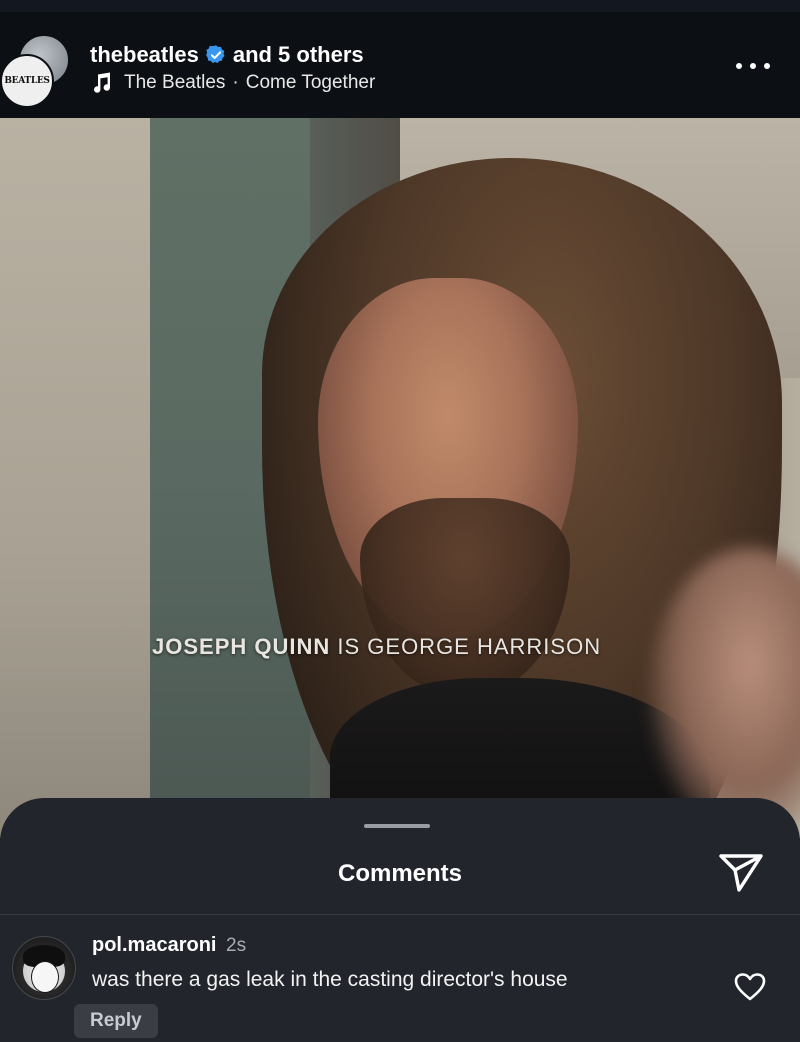 The image size is (800, 1042). Describe the element at coordinates (236, 945) in the screenshot. I see `comment-timestamp: 2s` at that location.